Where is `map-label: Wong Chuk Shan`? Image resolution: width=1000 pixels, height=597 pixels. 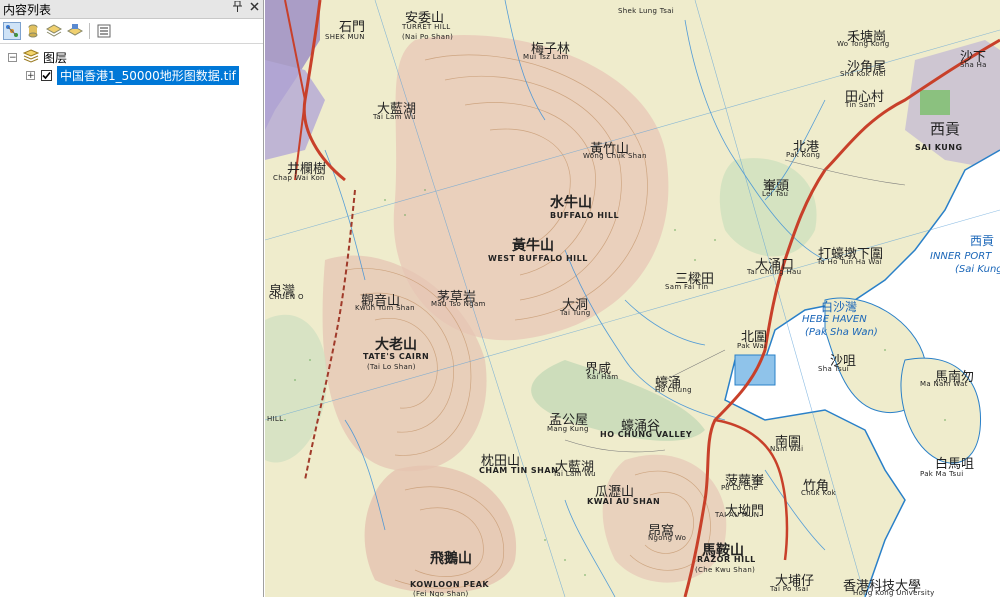 map-label: Wong Chuk Shan is located at coordinates (615, 156).